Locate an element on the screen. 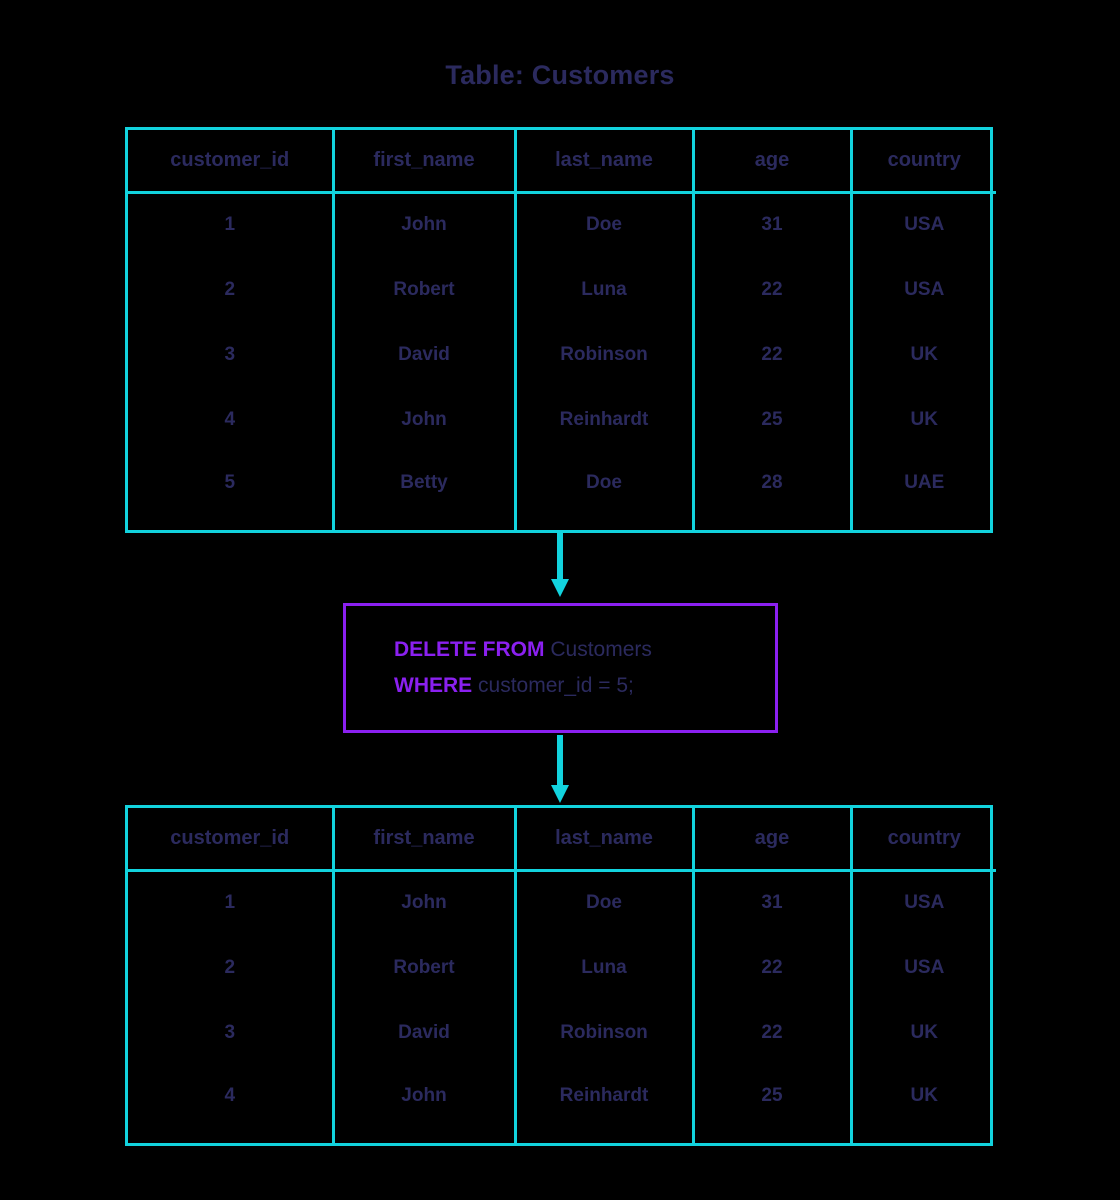  cell-first-name: Betty is located at coordinates (425, 491).